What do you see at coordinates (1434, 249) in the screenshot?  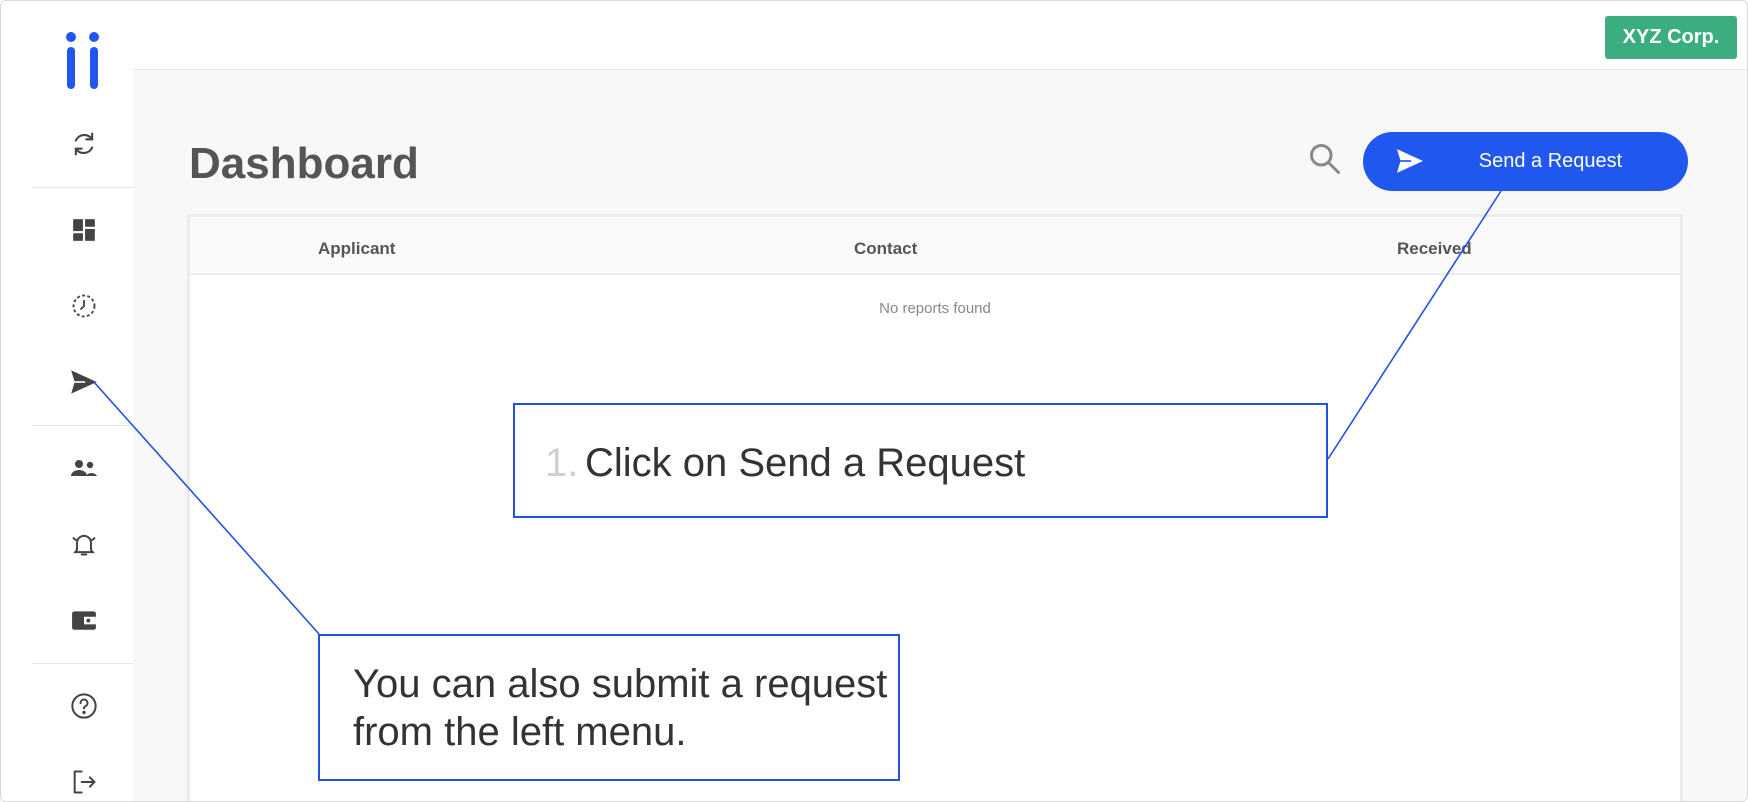 I see `column-header-received: Received` at bounding box center [1434, 249].